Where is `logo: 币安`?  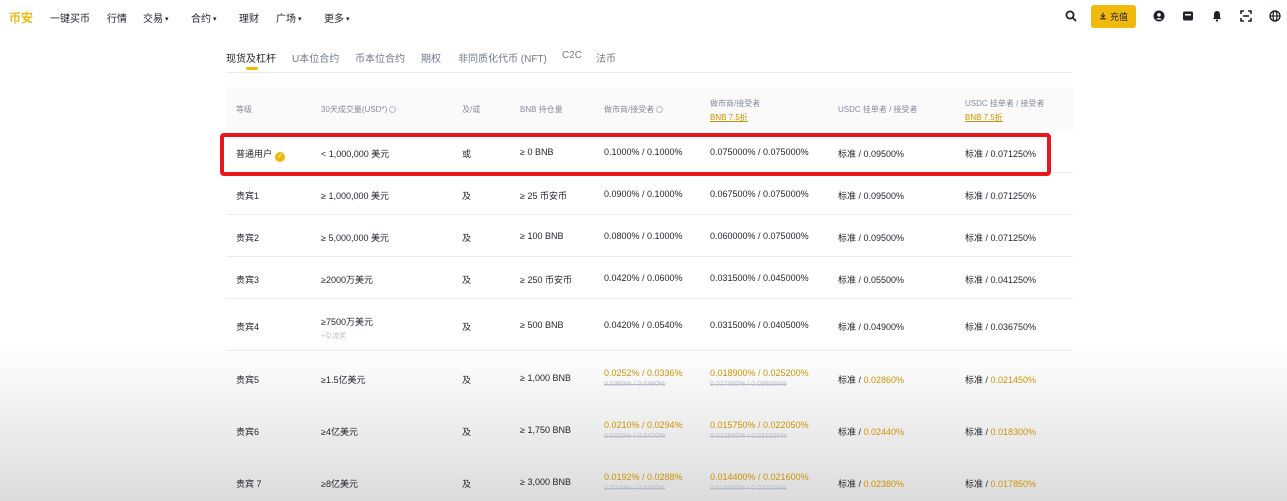 logo: 币安 is located at coordinates (21, 17).